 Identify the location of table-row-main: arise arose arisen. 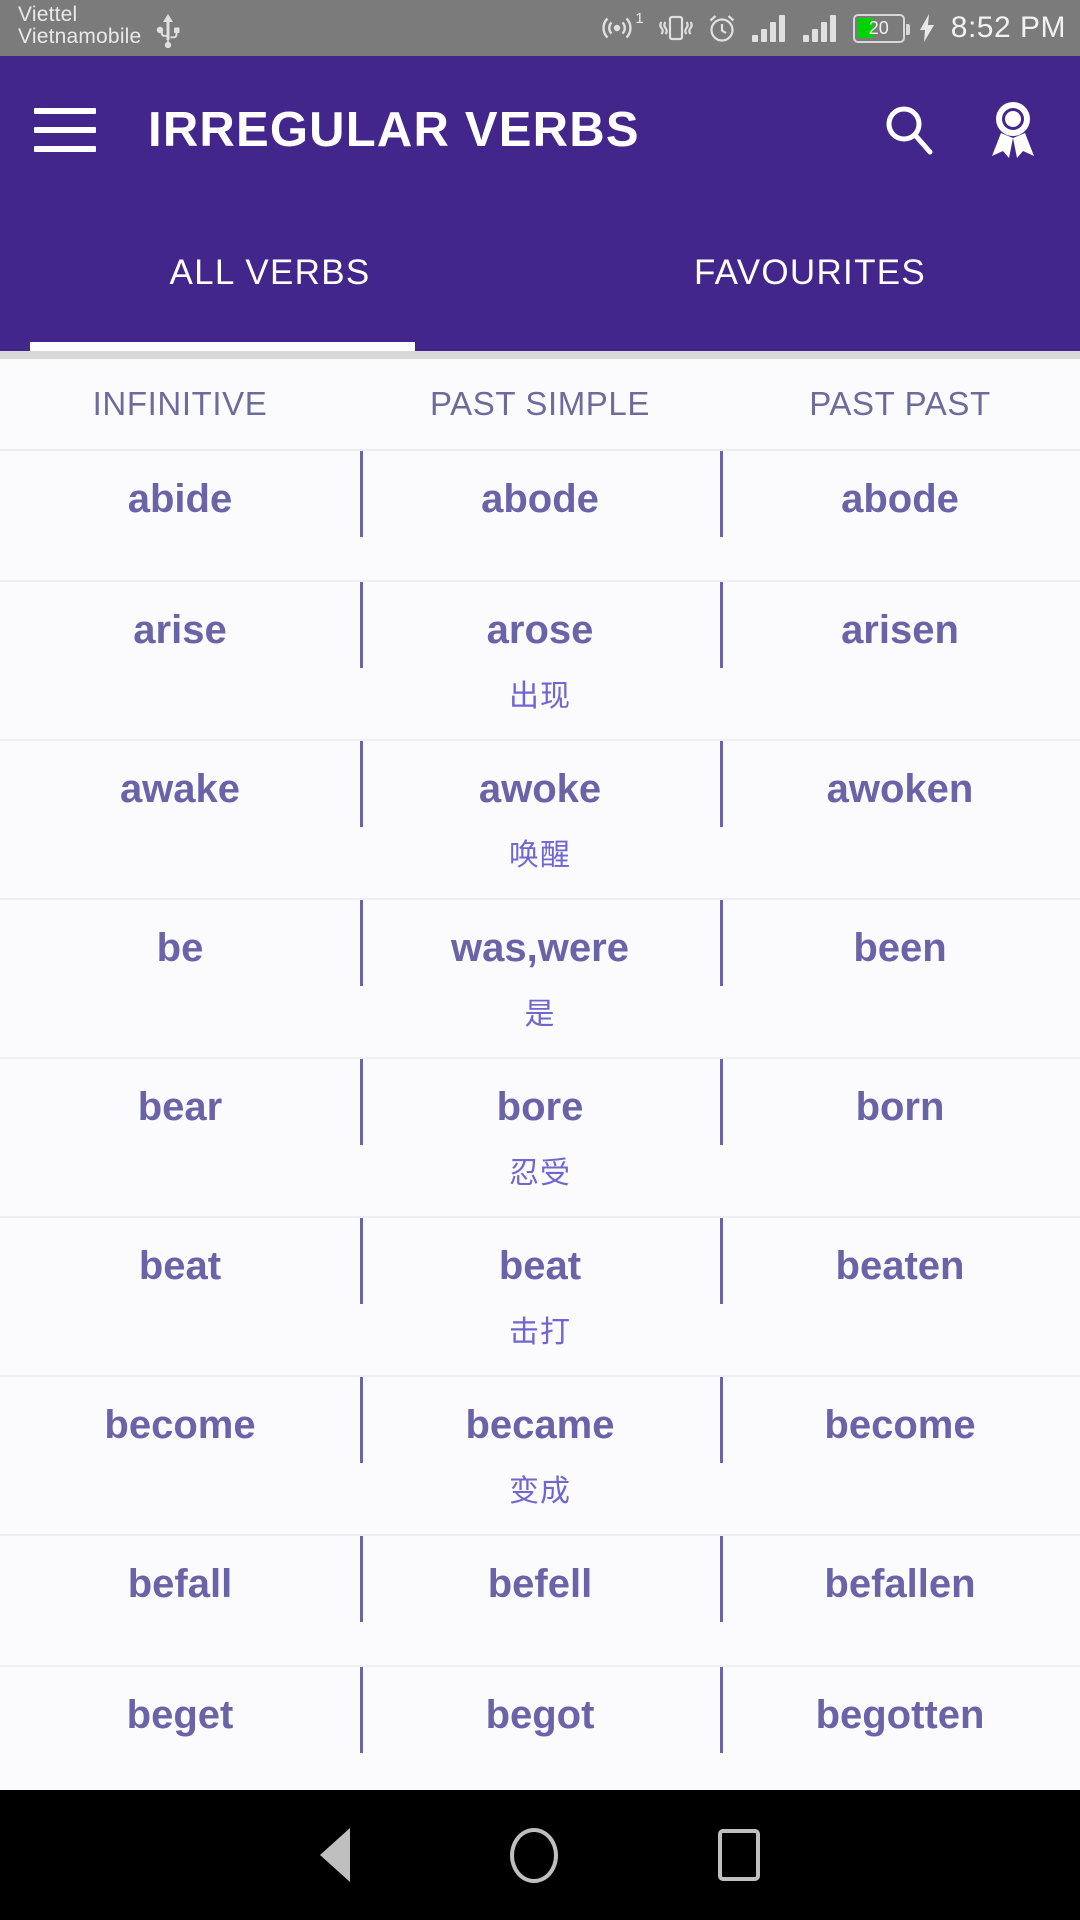
(540, 625).